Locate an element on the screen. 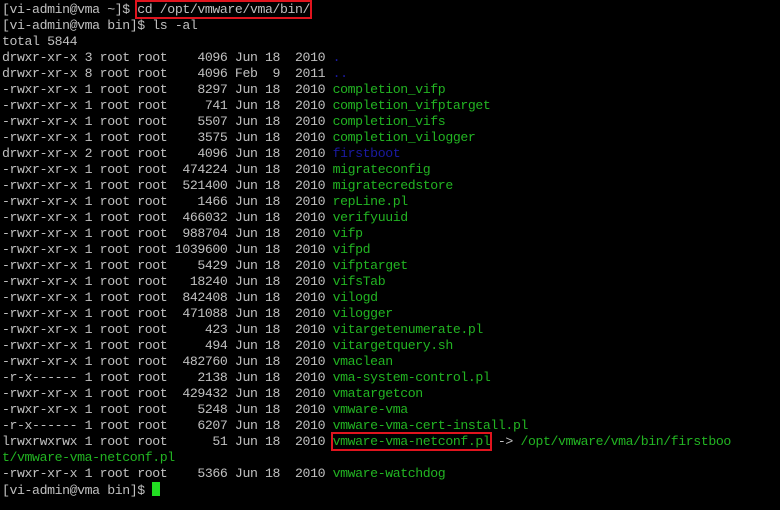  ls-command: ls -al is located at coordinates (175, 25).